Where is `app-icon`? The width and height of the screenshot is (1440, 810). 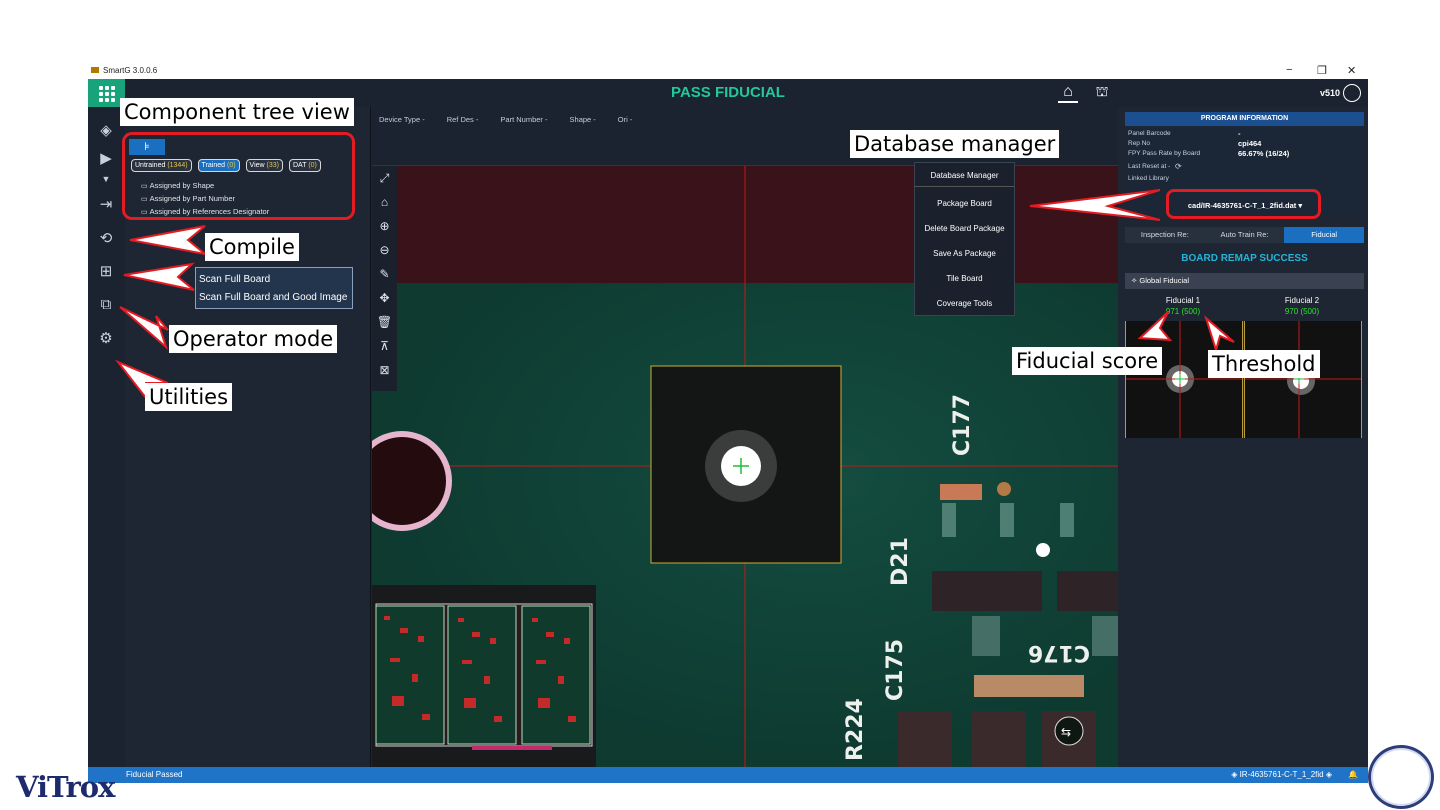 app-icon is located at coordinates (95, 70).